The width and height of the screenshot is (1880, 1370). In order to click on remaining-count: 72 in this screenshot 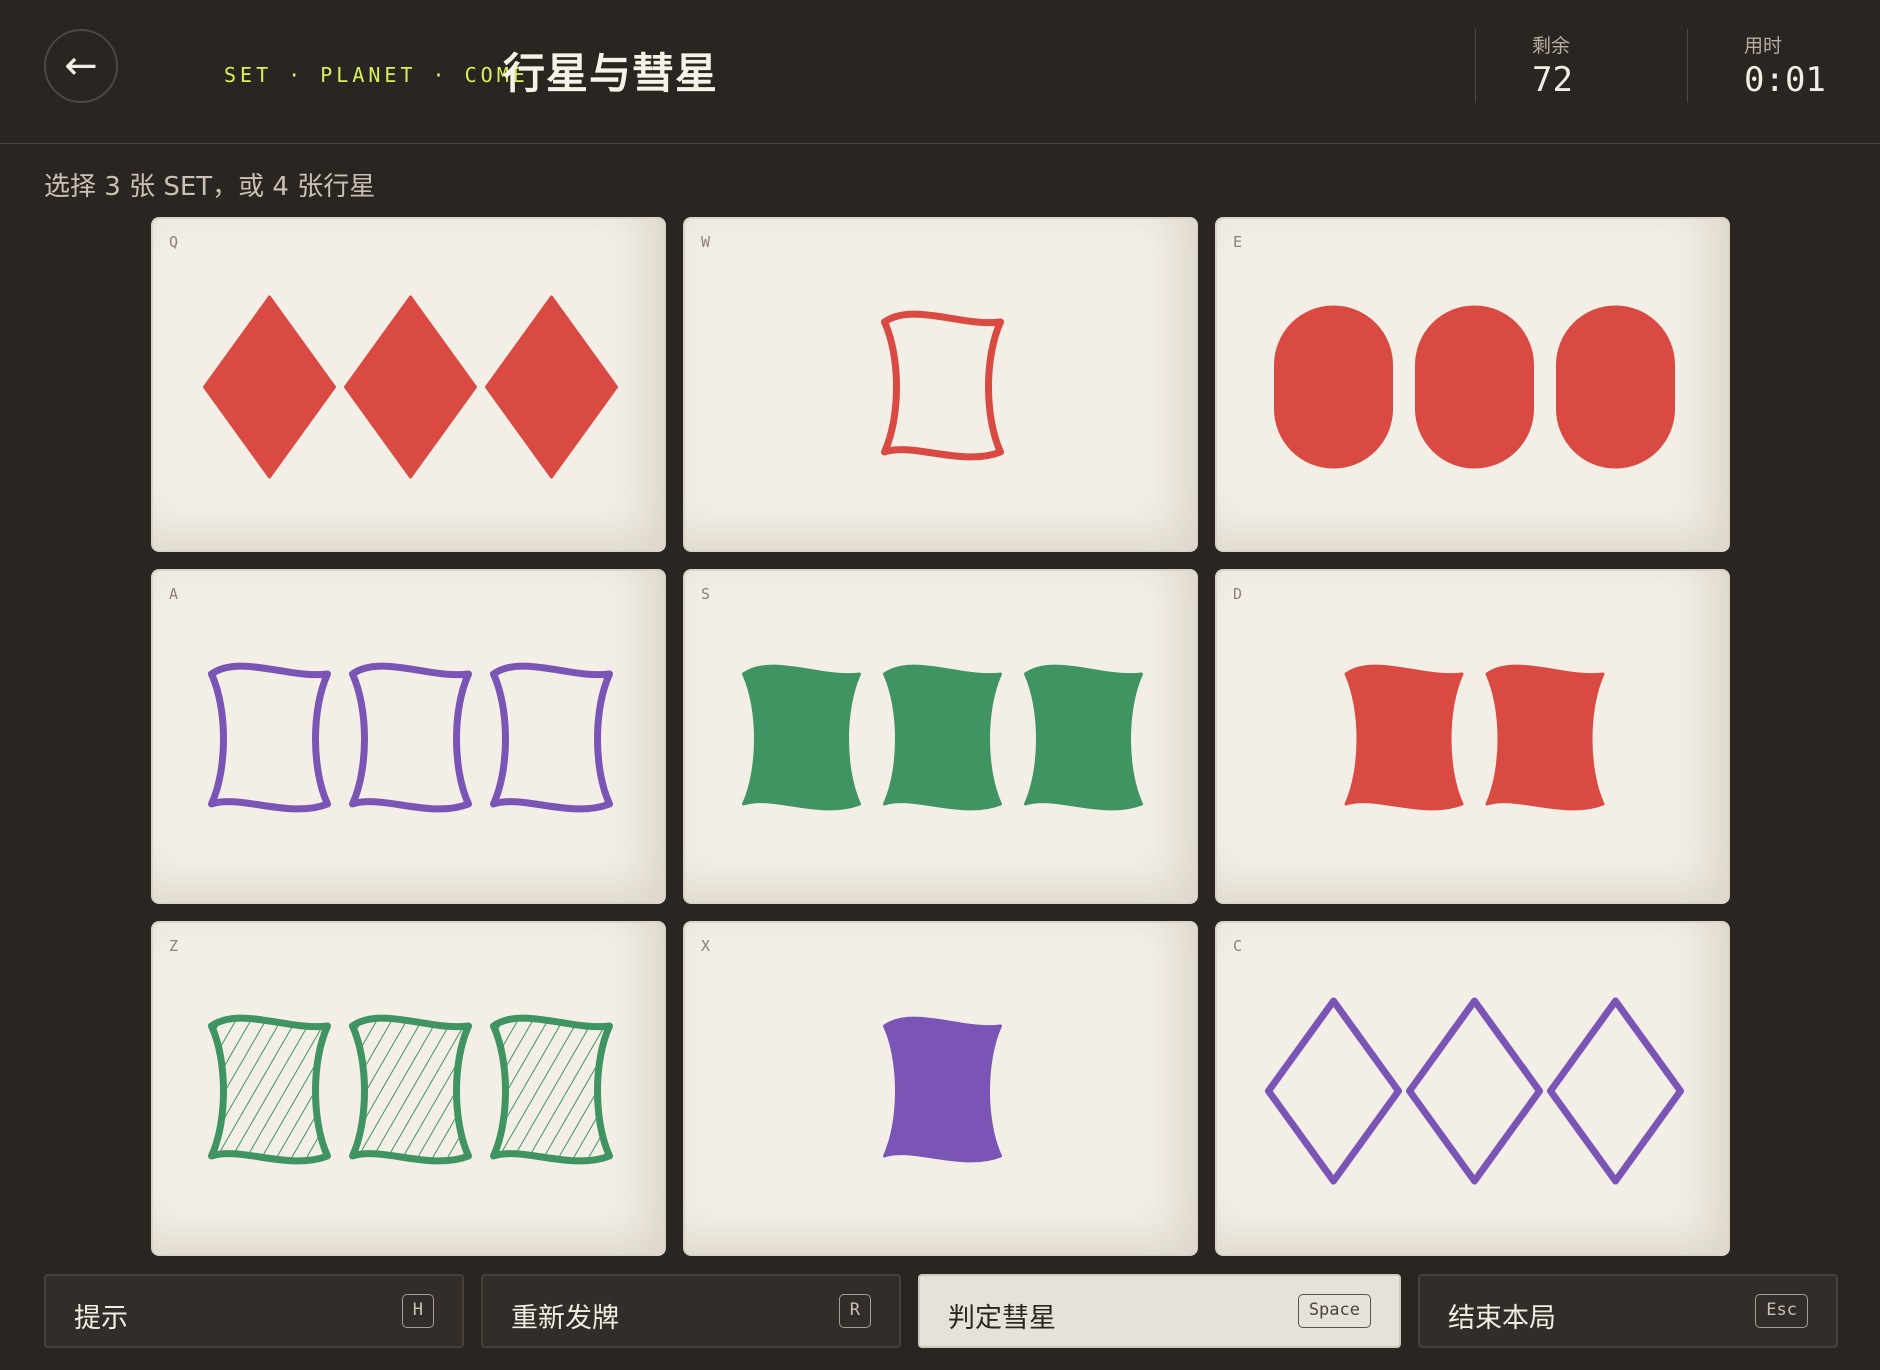, I will do `click(1552, 80)`.